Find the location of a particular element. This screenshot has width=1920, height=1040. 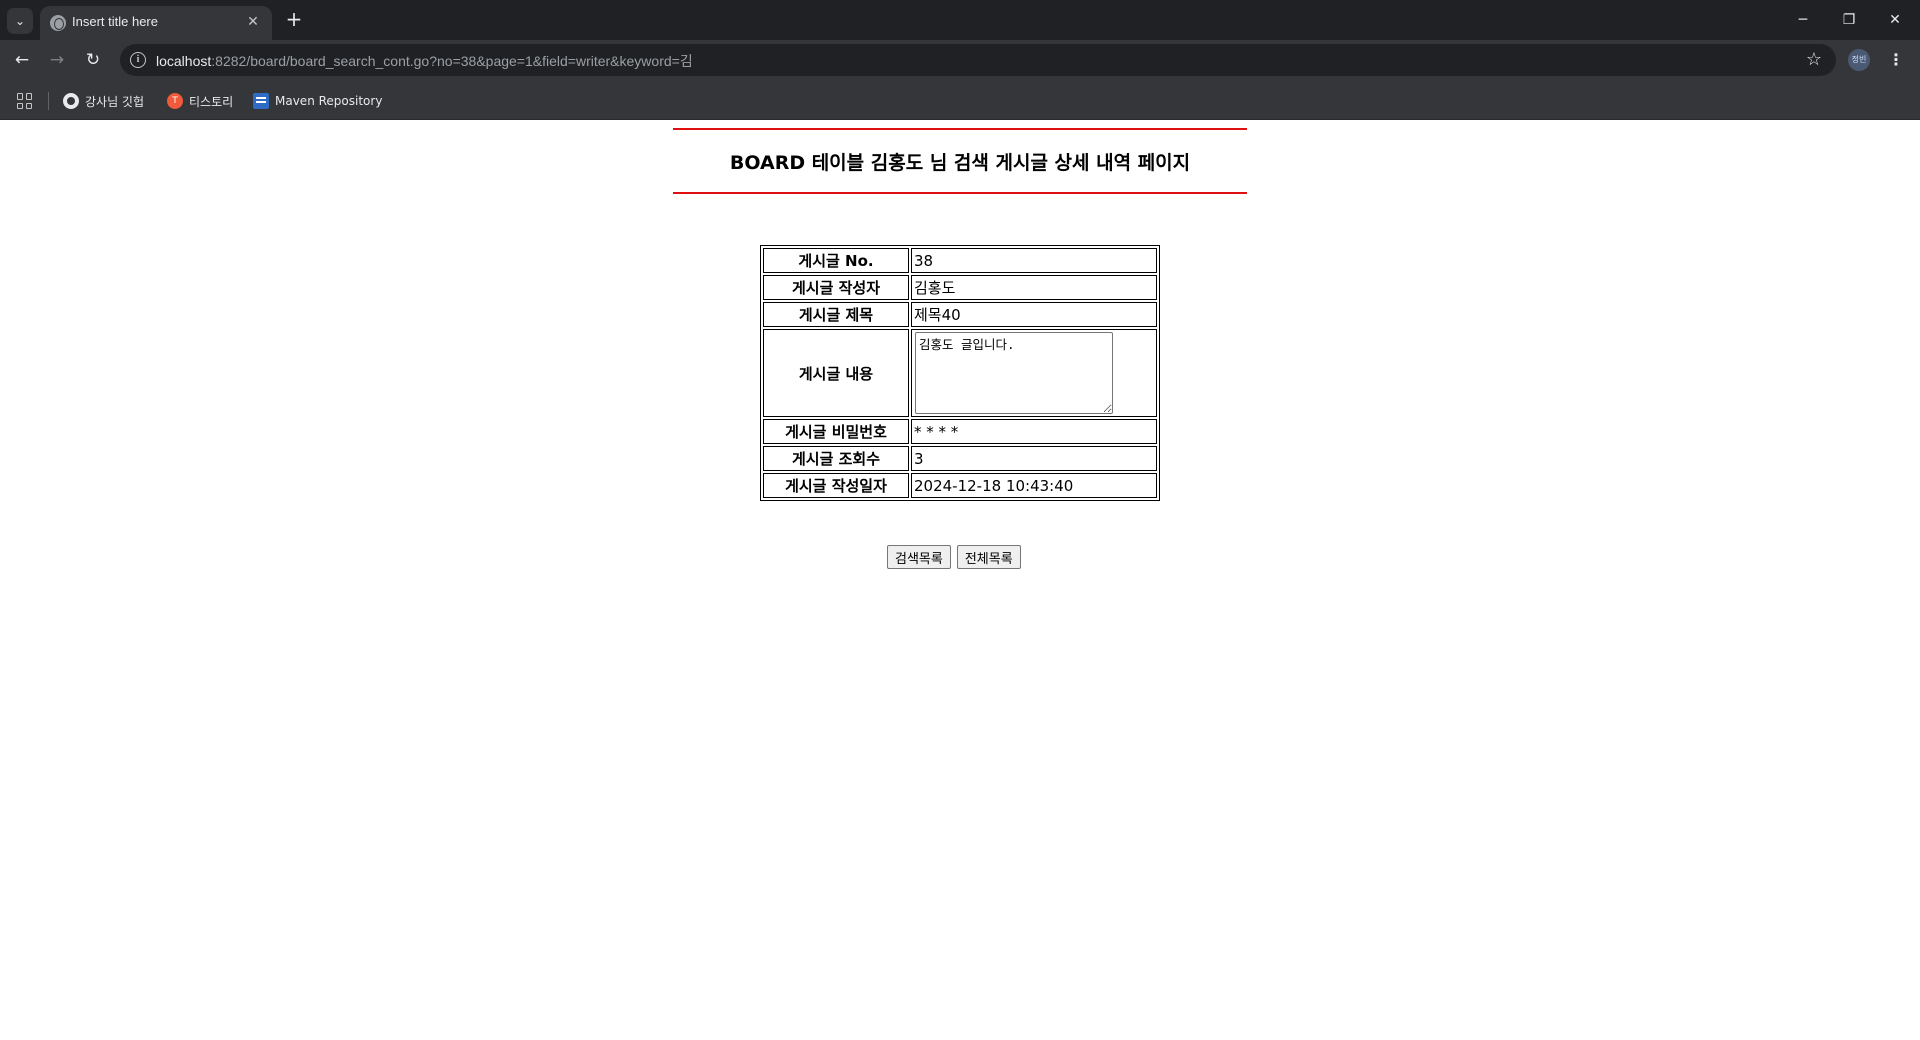

content-cell: 김홍도 글입니다. is located at coordinates (1034, 373).